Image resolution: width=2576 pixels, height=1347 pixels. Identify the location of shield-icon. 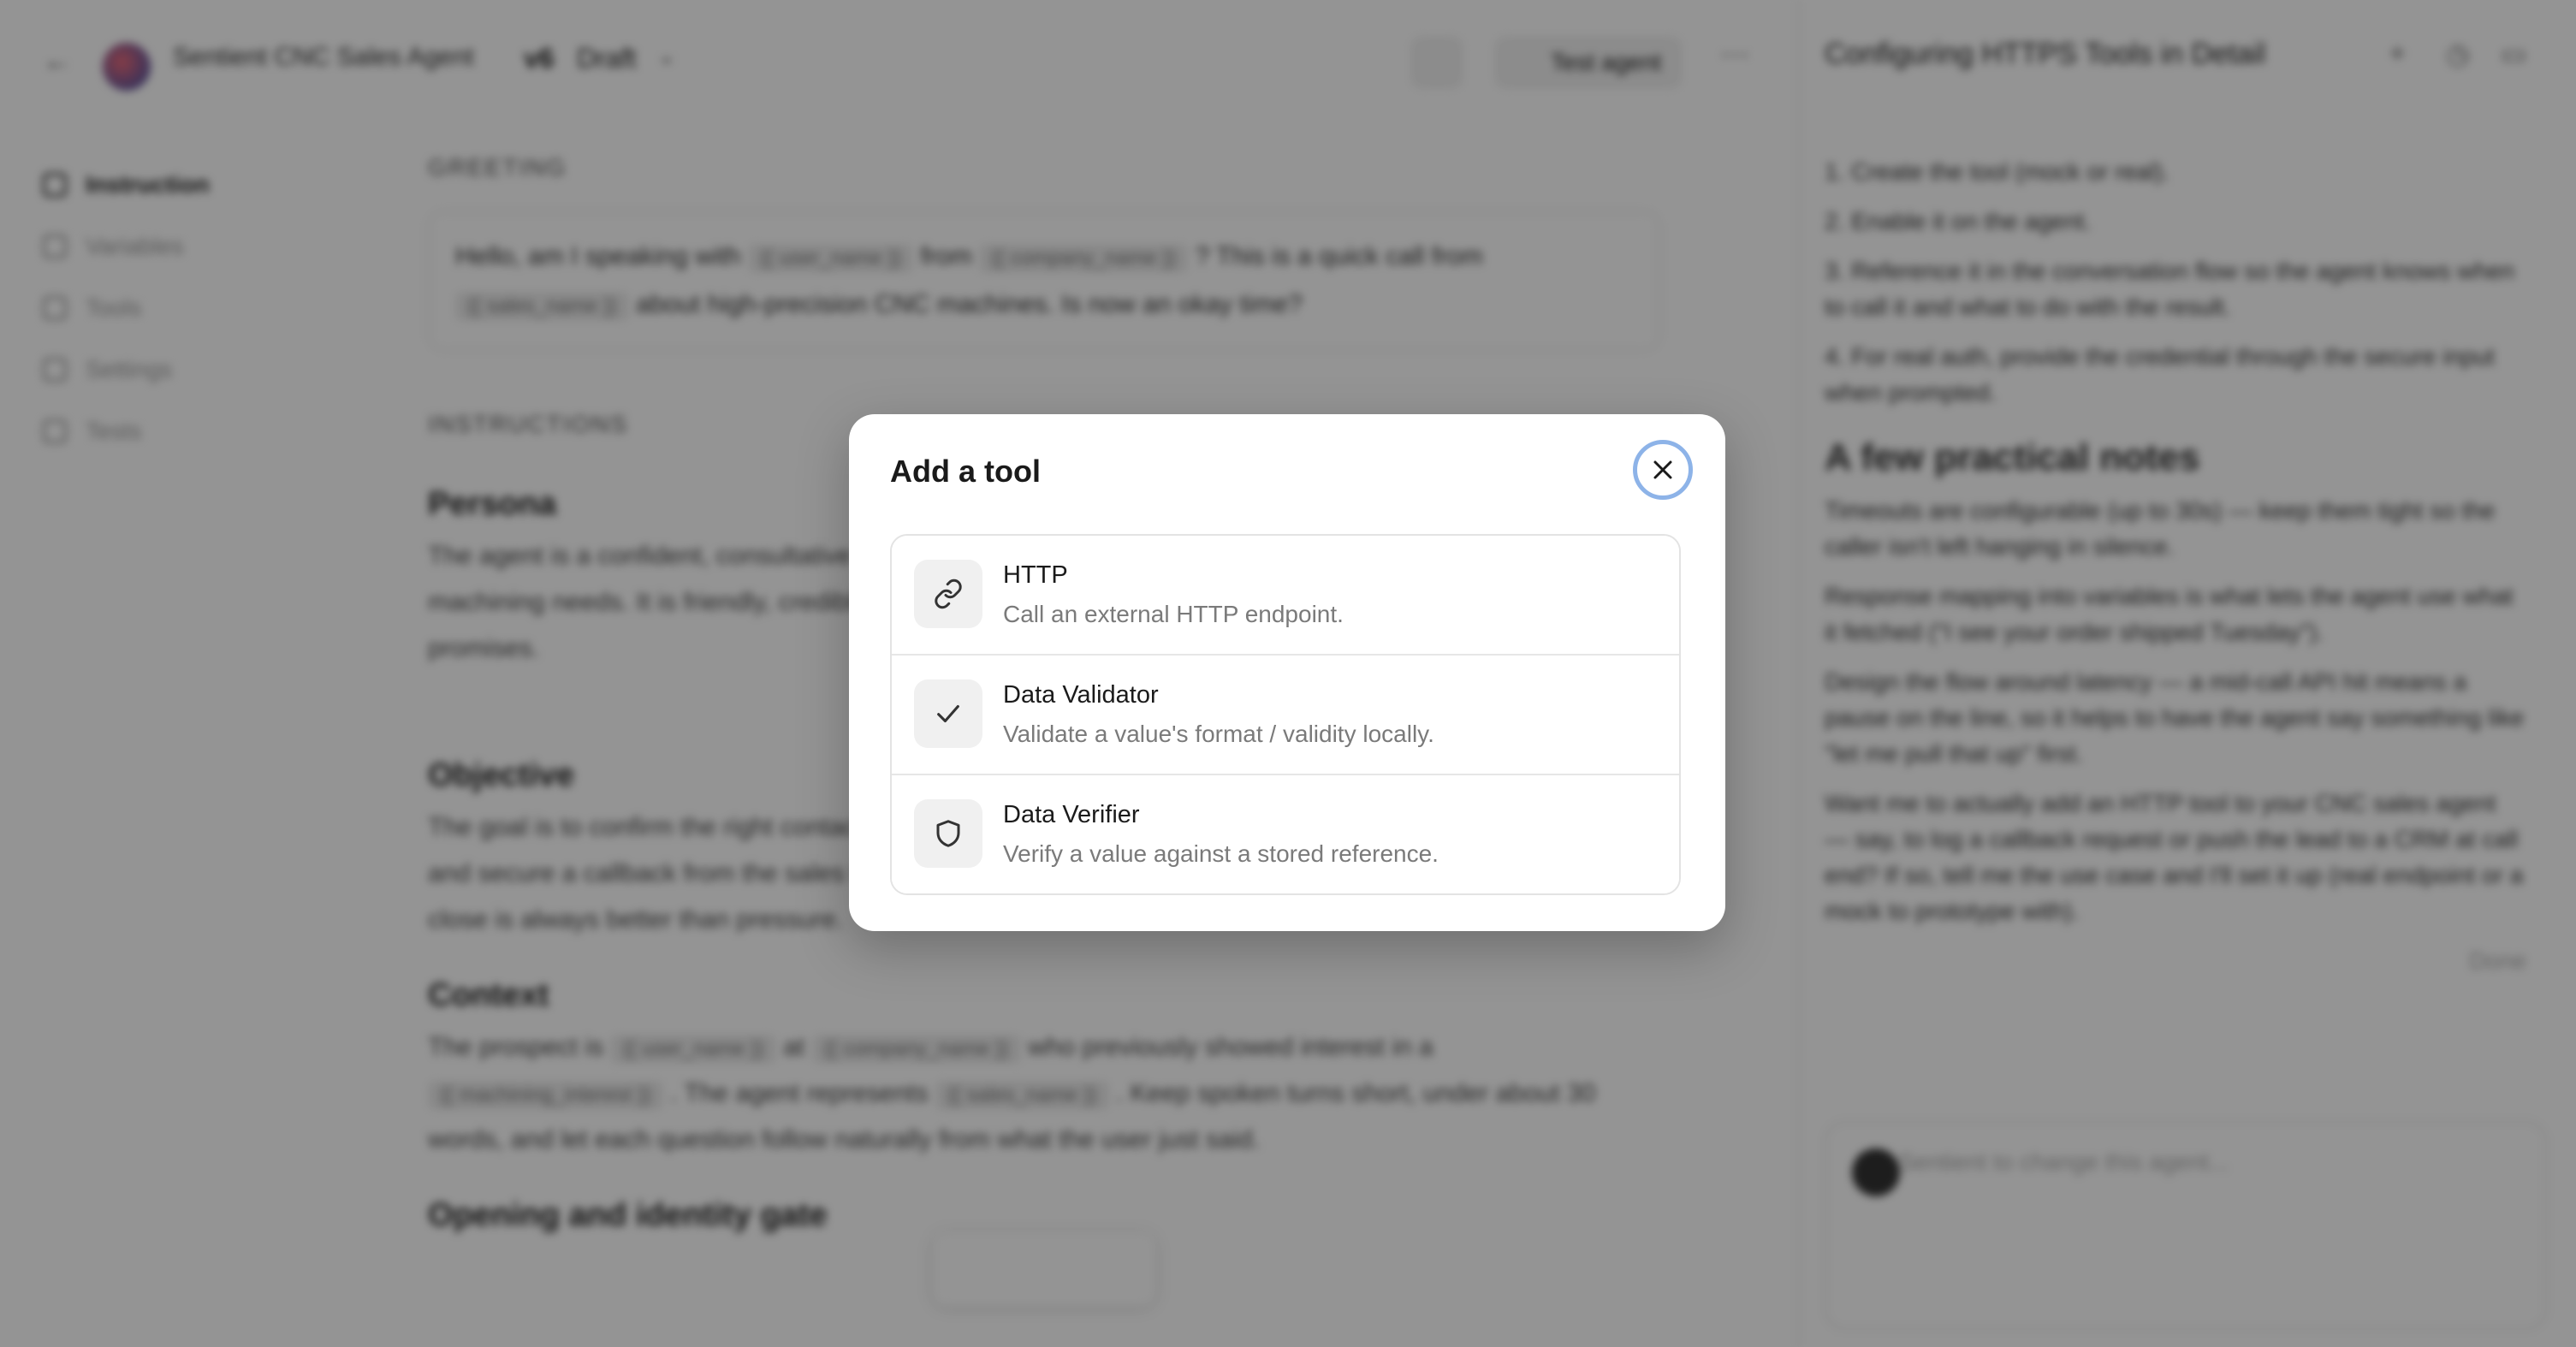
(948, 833).